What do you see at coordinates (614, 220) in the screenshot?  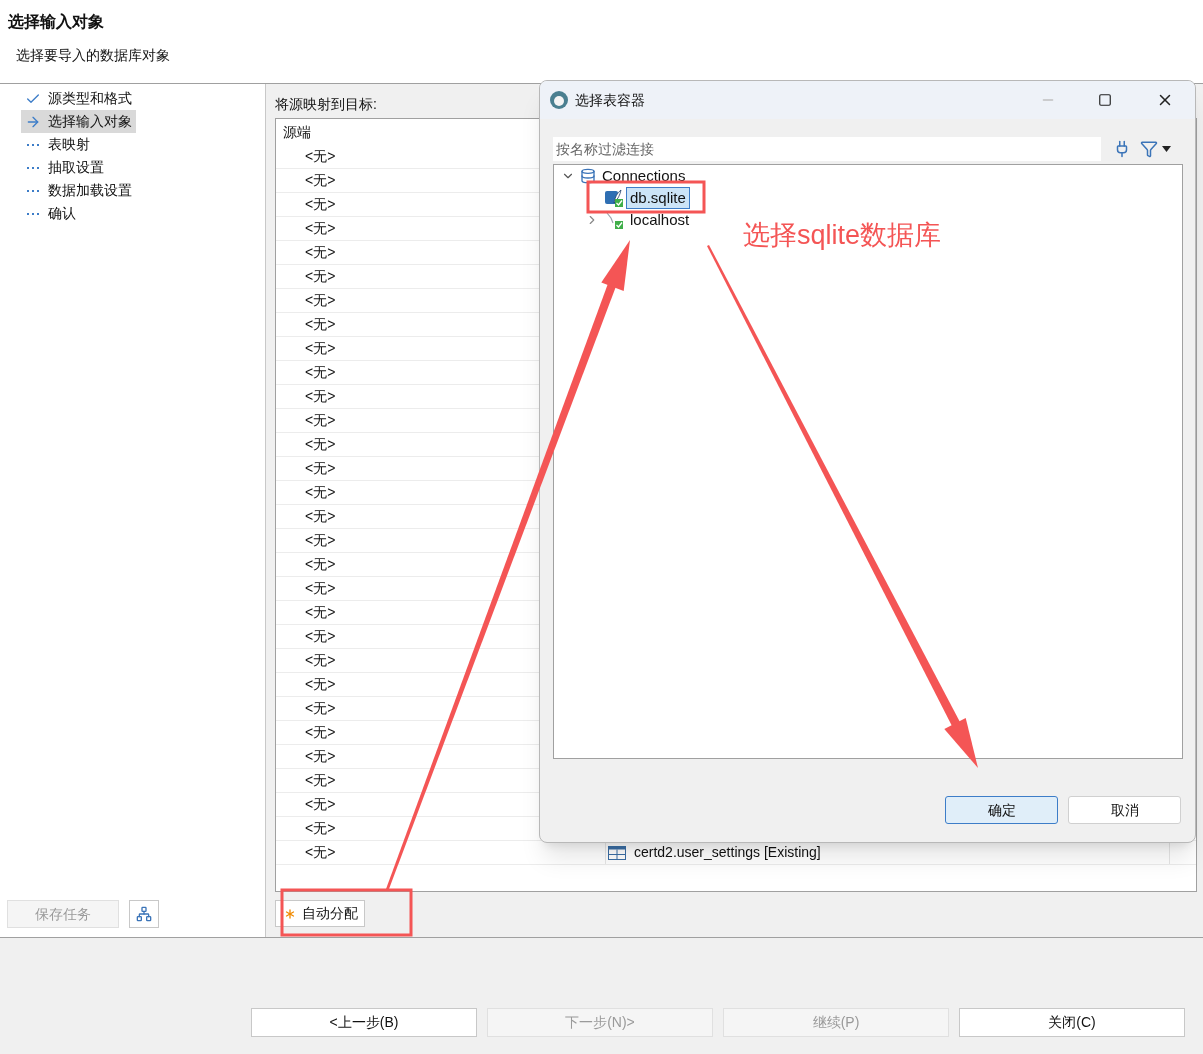 I see `plug-icon` at bounding box center [614, 220].